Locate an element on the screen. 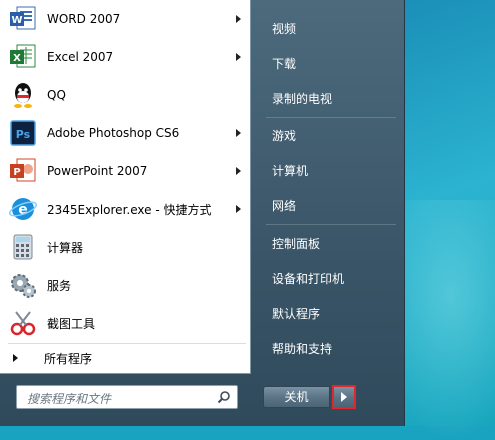  link-default-programs: 默认程序 is located at coordinates (330, 313).